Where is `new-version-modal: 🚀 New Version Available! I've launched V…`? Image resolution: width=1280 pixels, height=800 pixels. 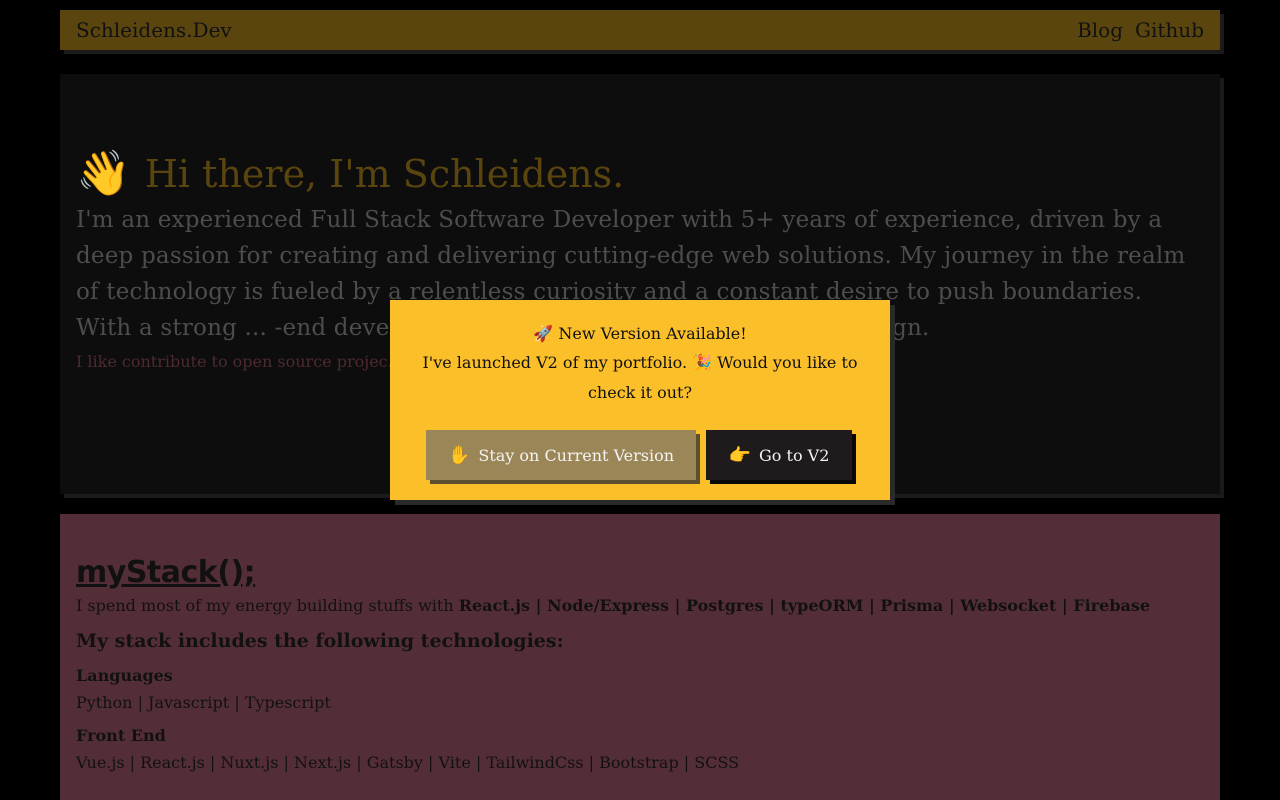 new-version-modal: 🚀 New Version Available! I've launched V… is located at coordinates (640, 400).